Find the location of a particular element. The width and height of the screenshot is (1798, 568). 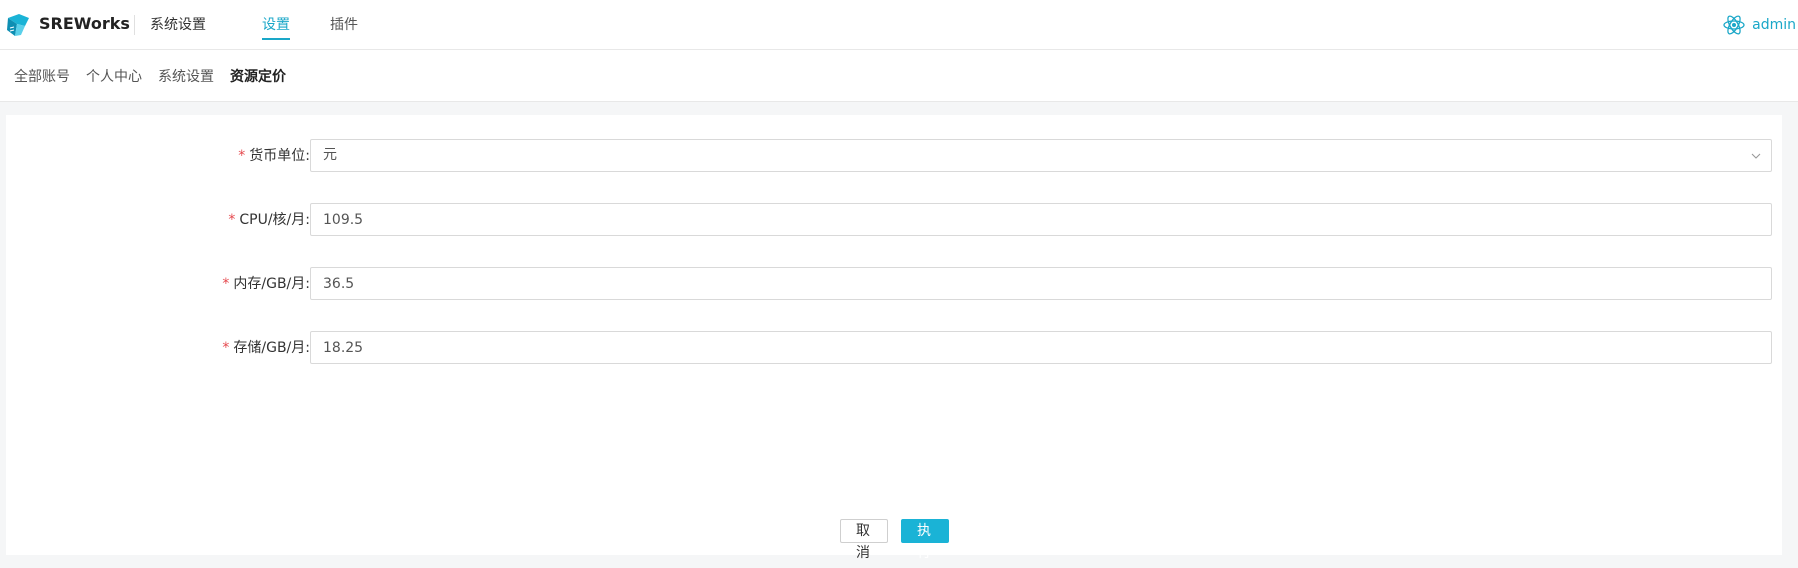

cpu-price-input is located at coordinates (1041, 219).